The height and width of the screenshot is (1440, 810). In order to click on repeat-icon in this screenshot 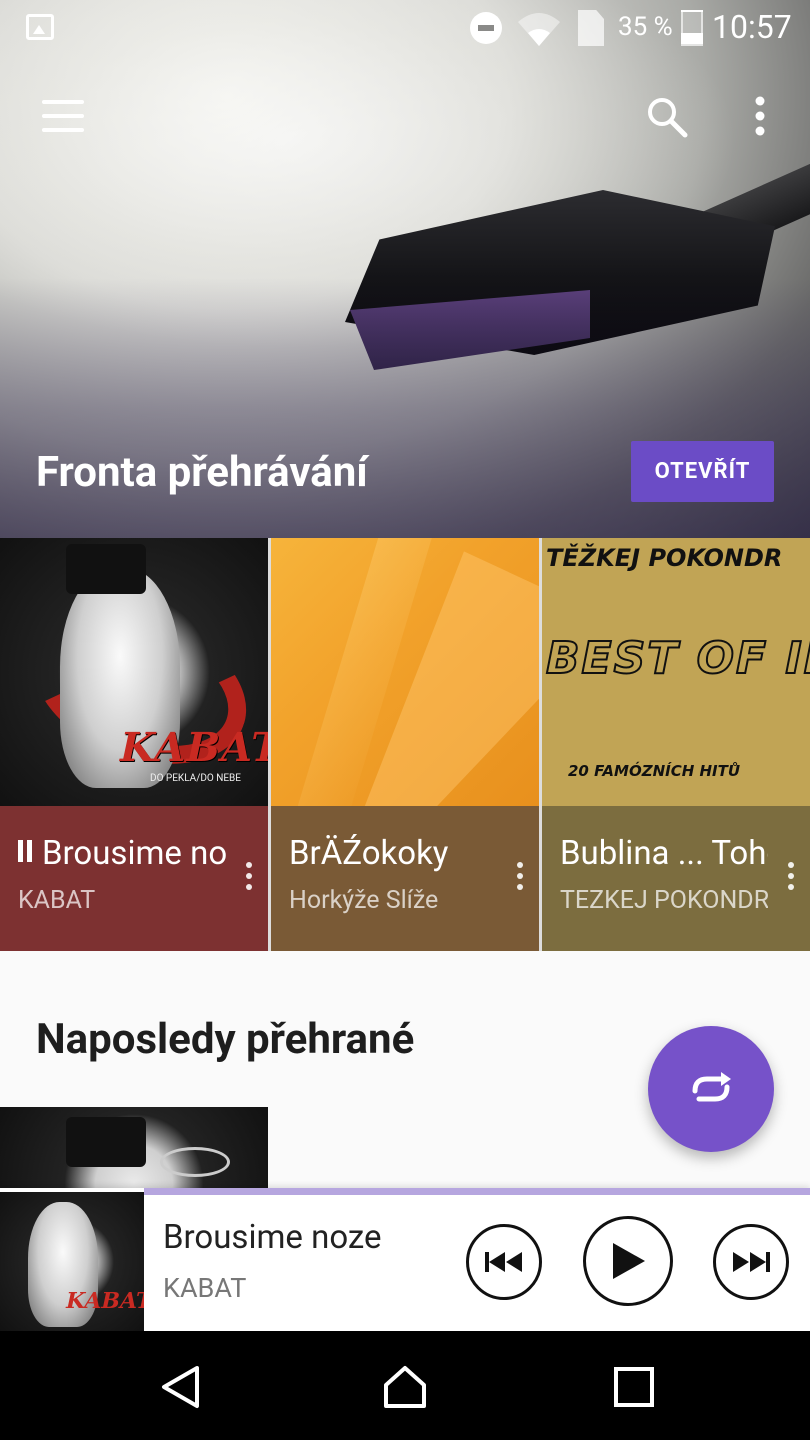, I will do `click(711, 1087)`.